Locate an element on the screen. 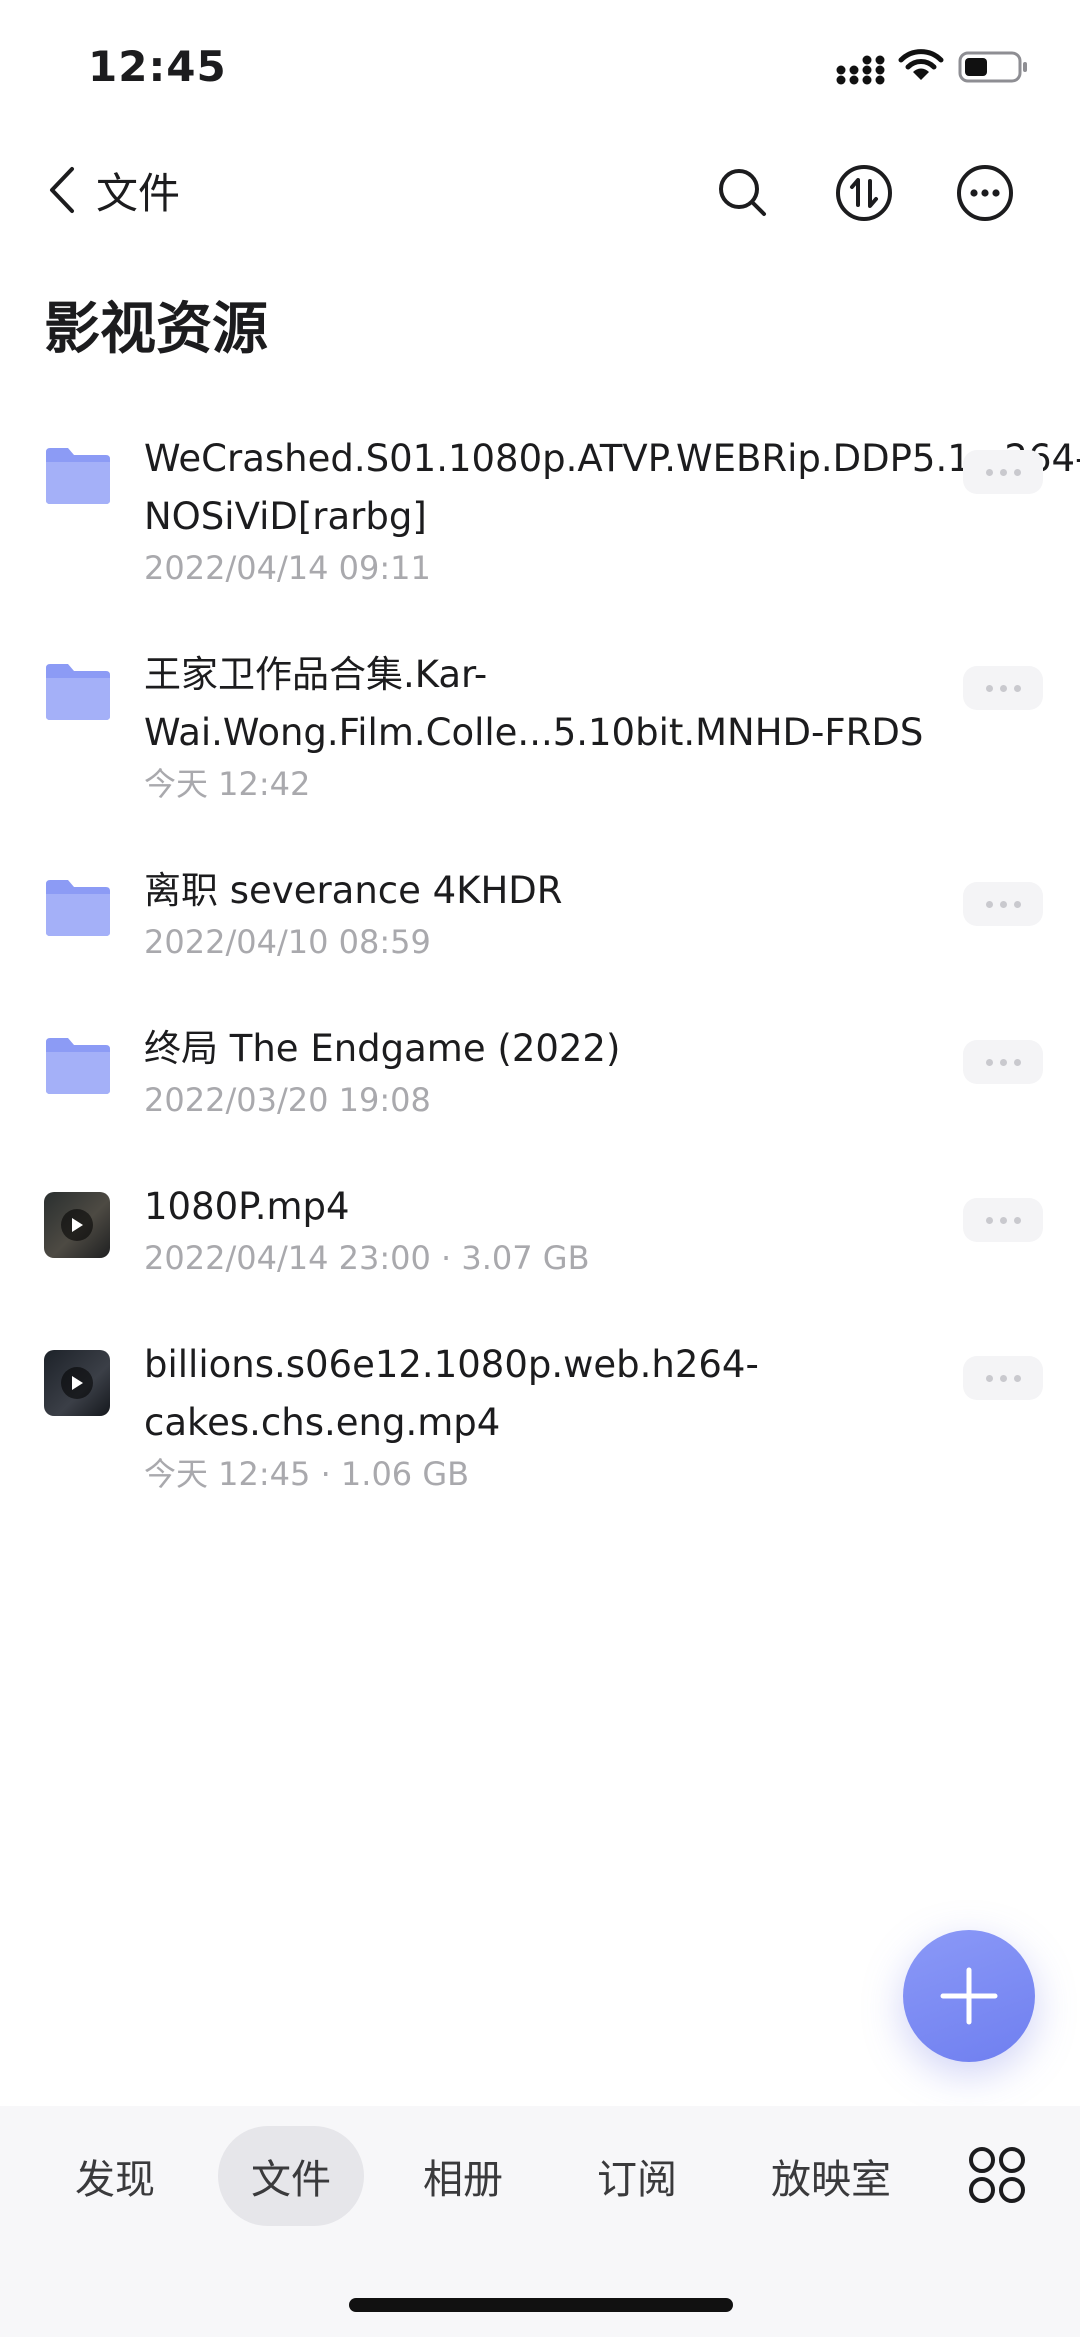  wifi-icon is located at coordinates (921, 64).